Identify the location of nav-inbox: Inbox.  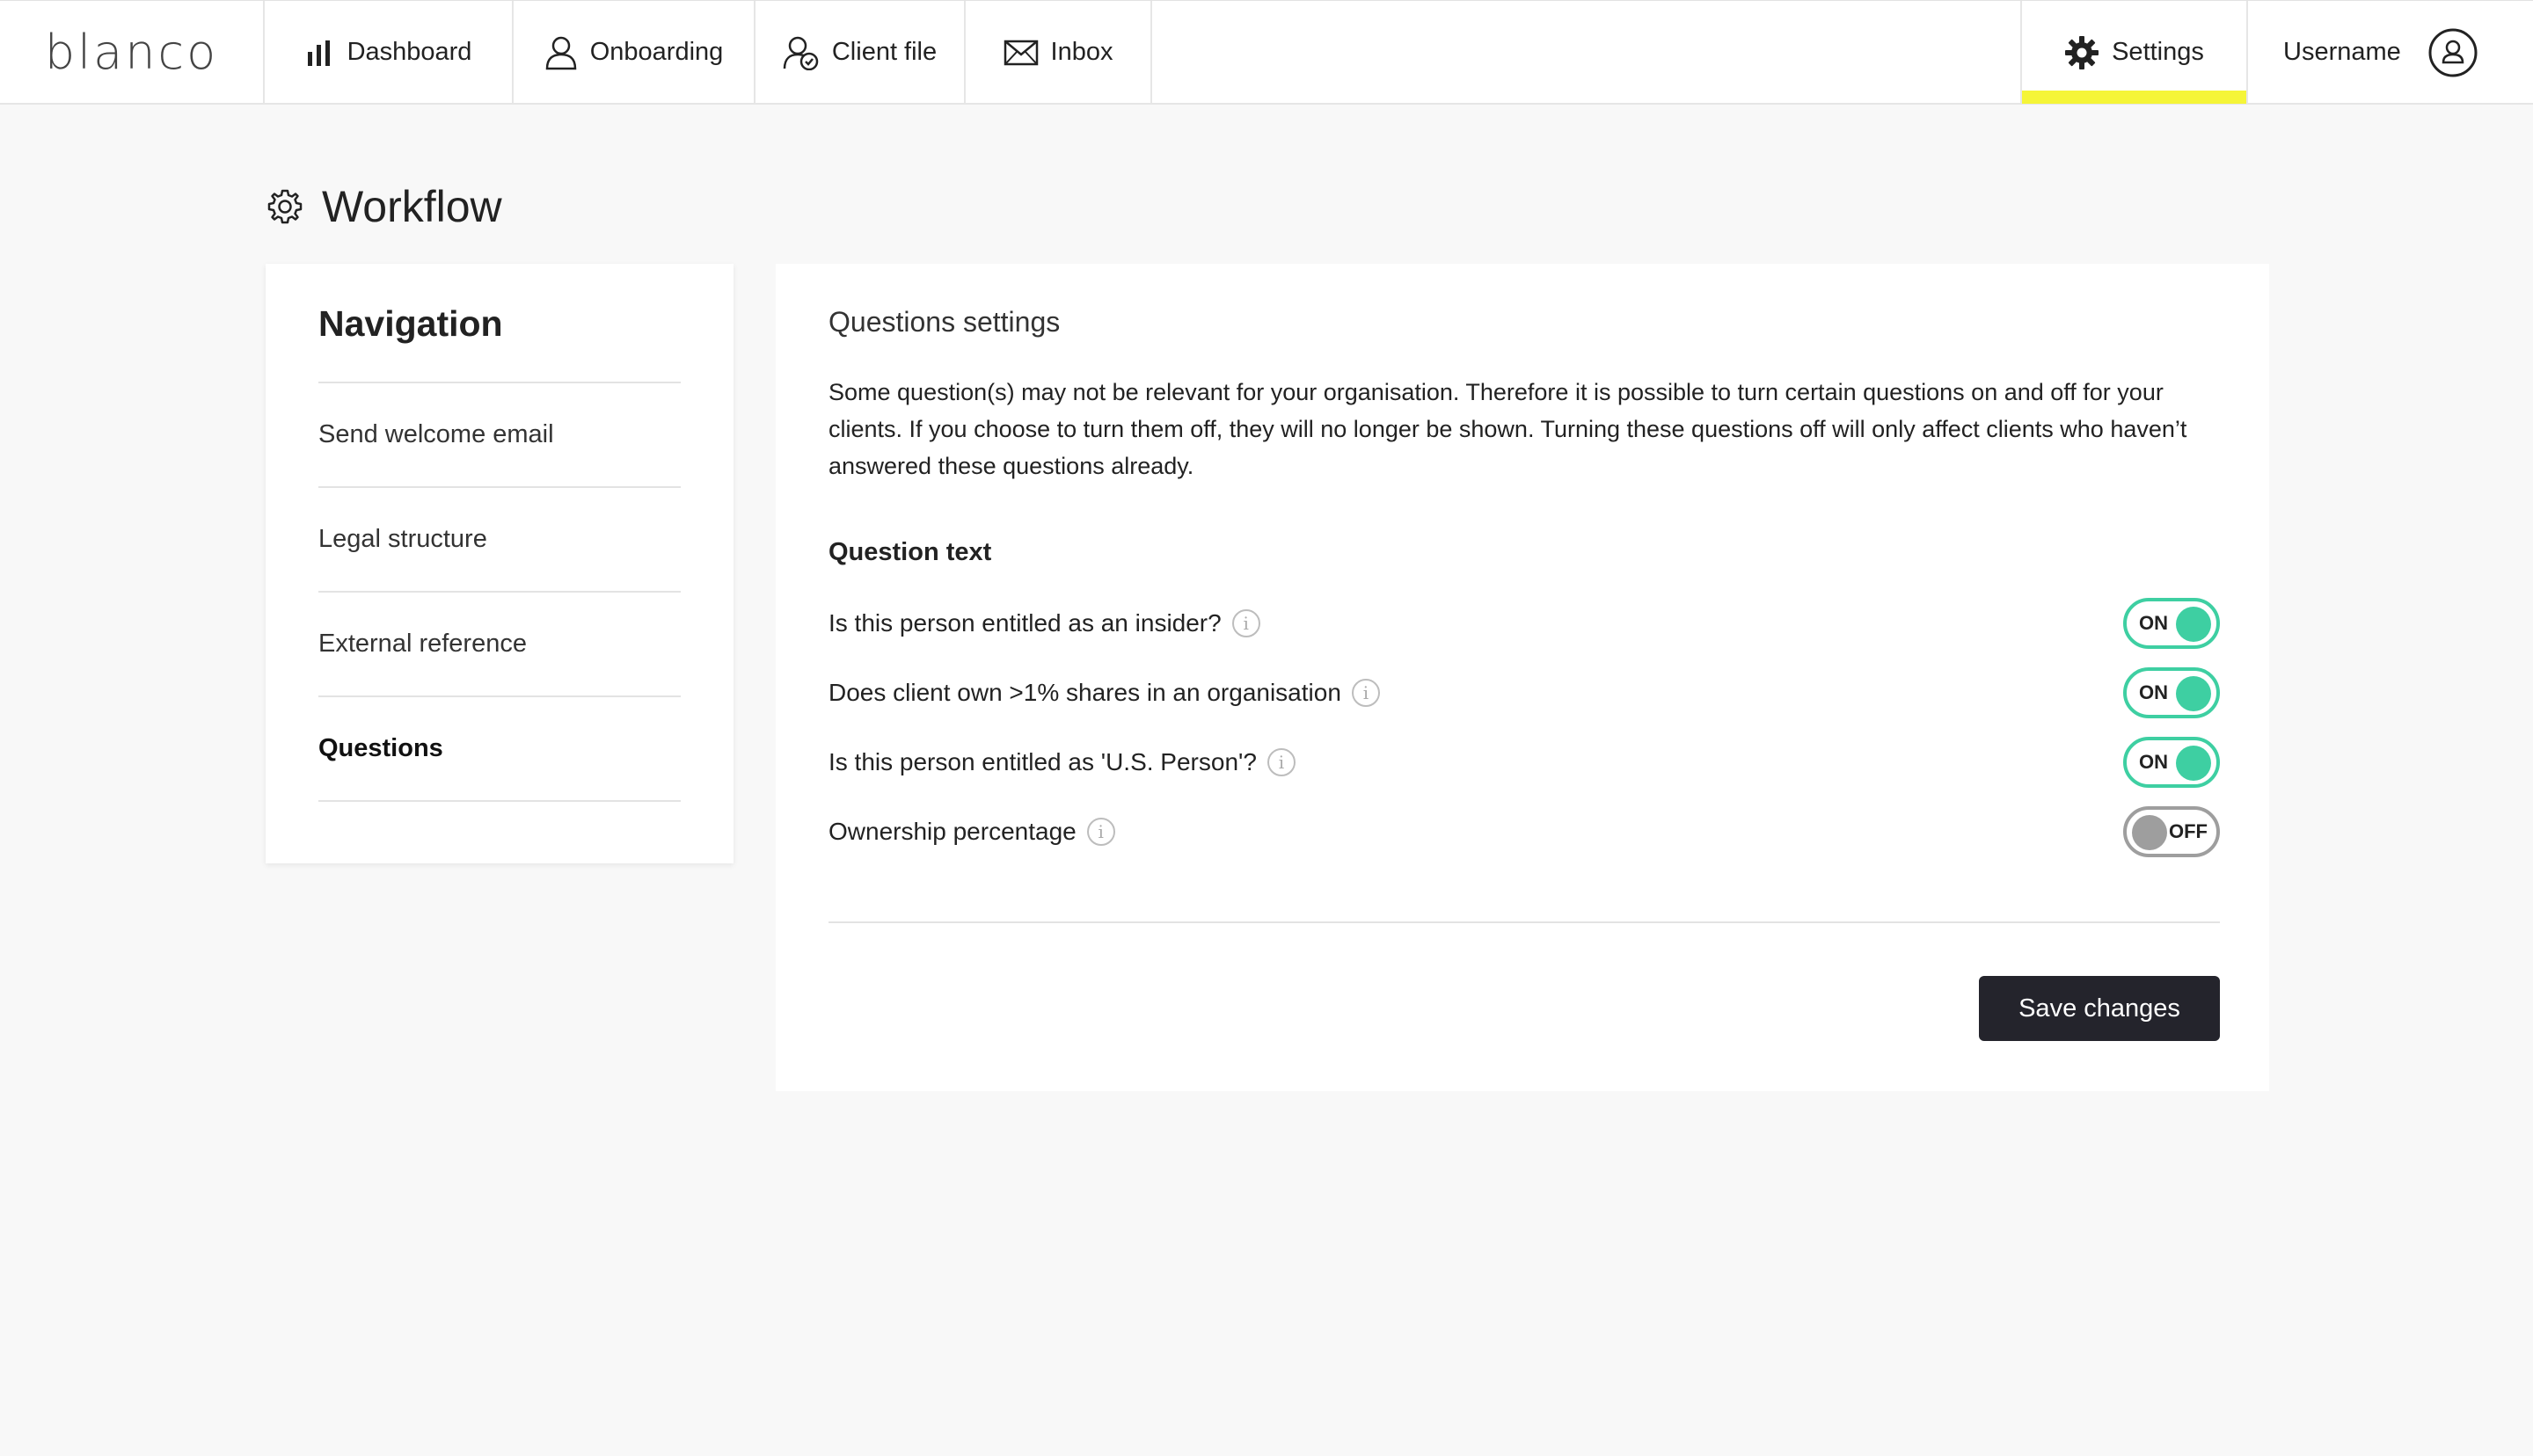
(1059, 52).